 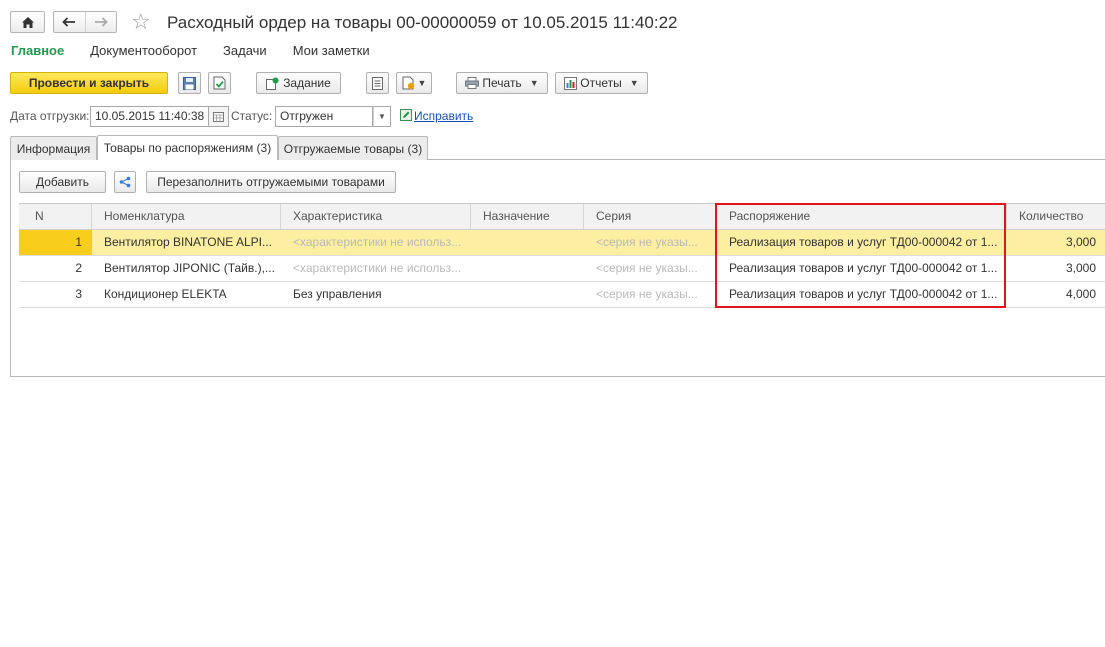 I want to click on create-based-on-icon, so click(x=408, y=83).